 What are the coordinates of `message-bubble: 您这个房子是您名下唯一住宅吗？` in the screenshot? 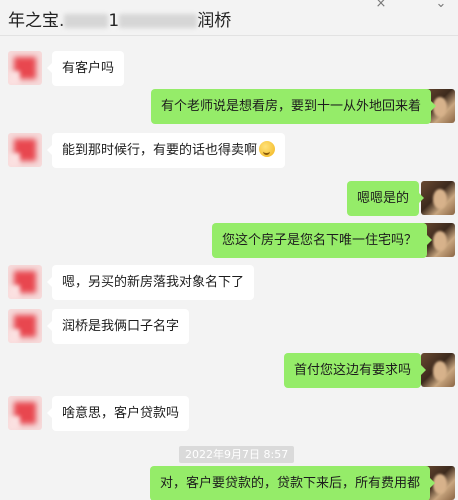 It's located at (322, 240).